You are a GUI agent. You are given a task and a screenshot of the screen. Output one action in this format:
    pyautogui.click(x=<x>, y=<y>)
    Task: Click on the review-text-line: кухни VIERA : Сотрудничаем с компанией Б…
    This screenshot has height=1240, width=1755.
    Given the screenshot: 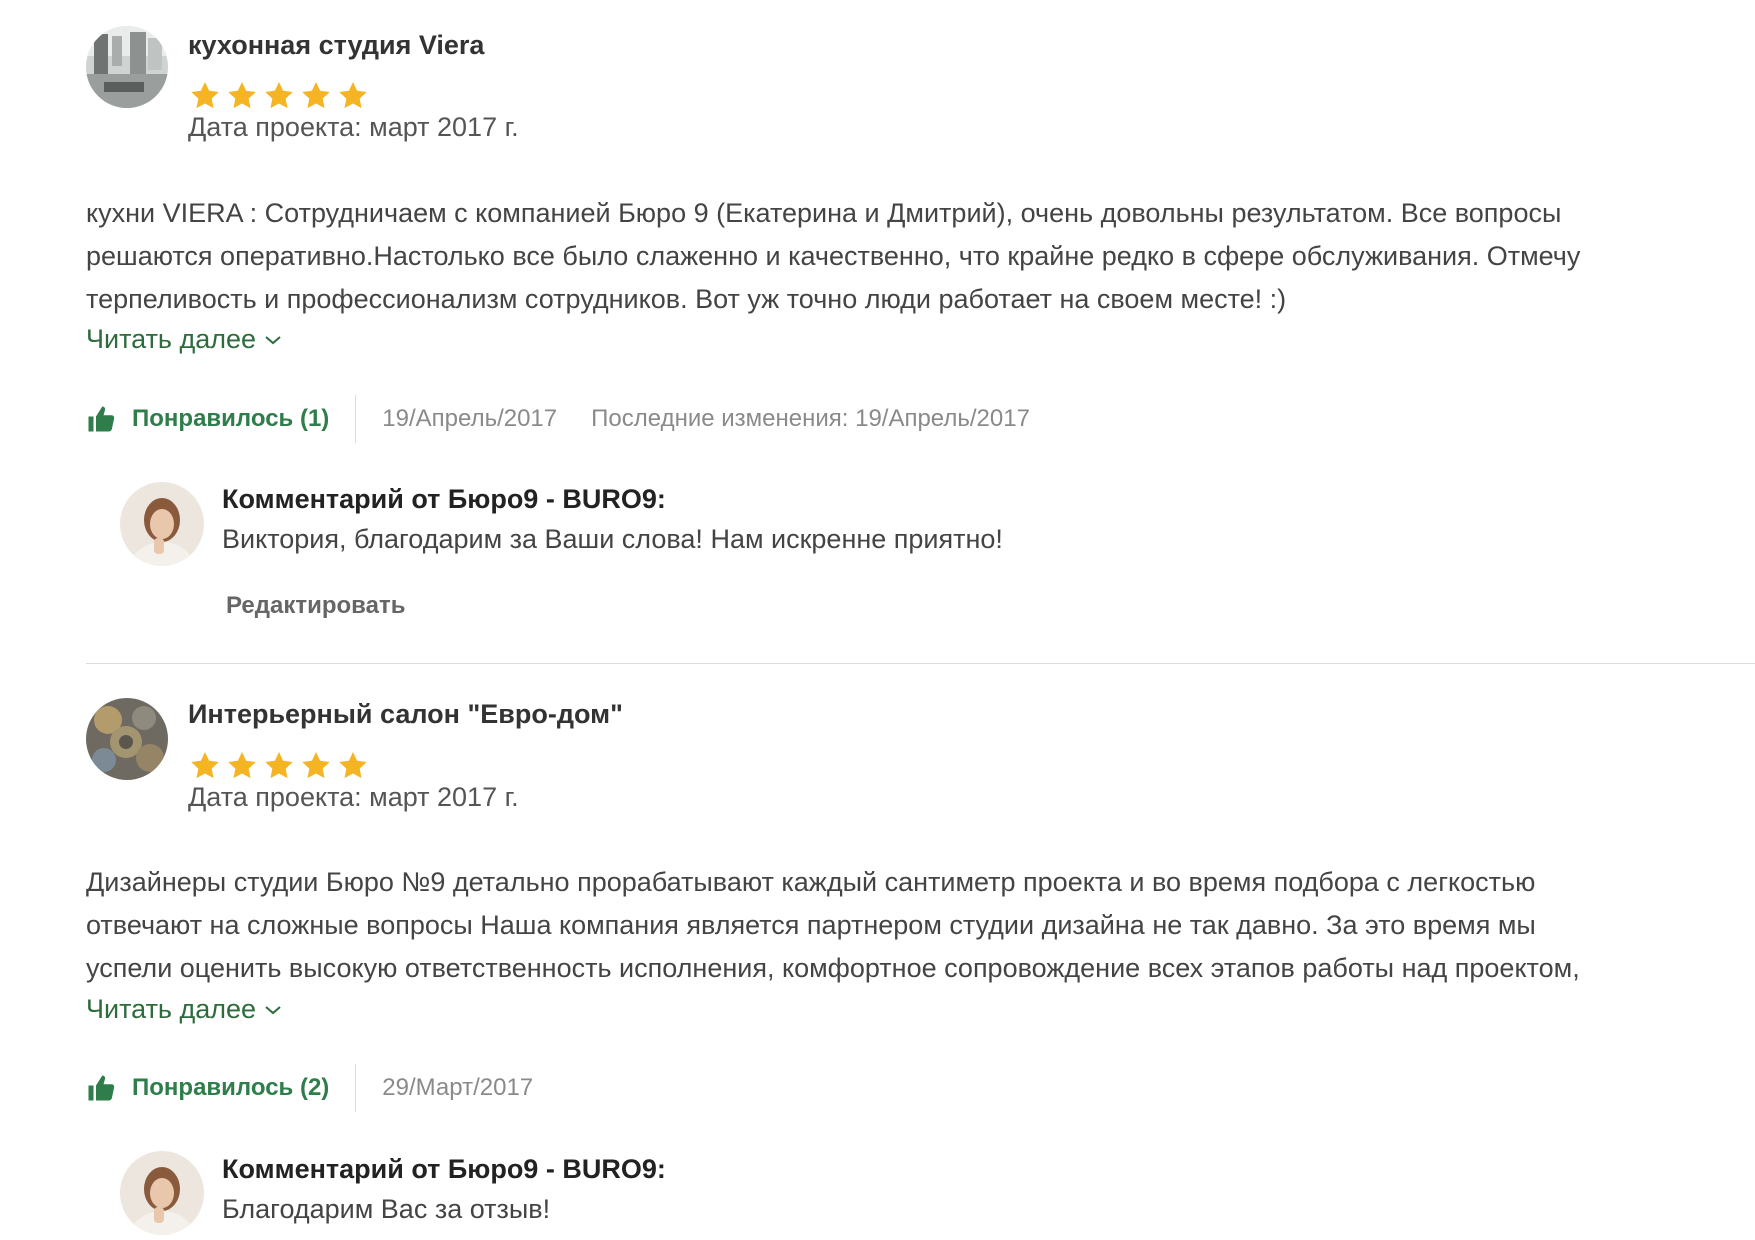 What is the action you would take?
    pyautogui.click(x=824, y=213)
    